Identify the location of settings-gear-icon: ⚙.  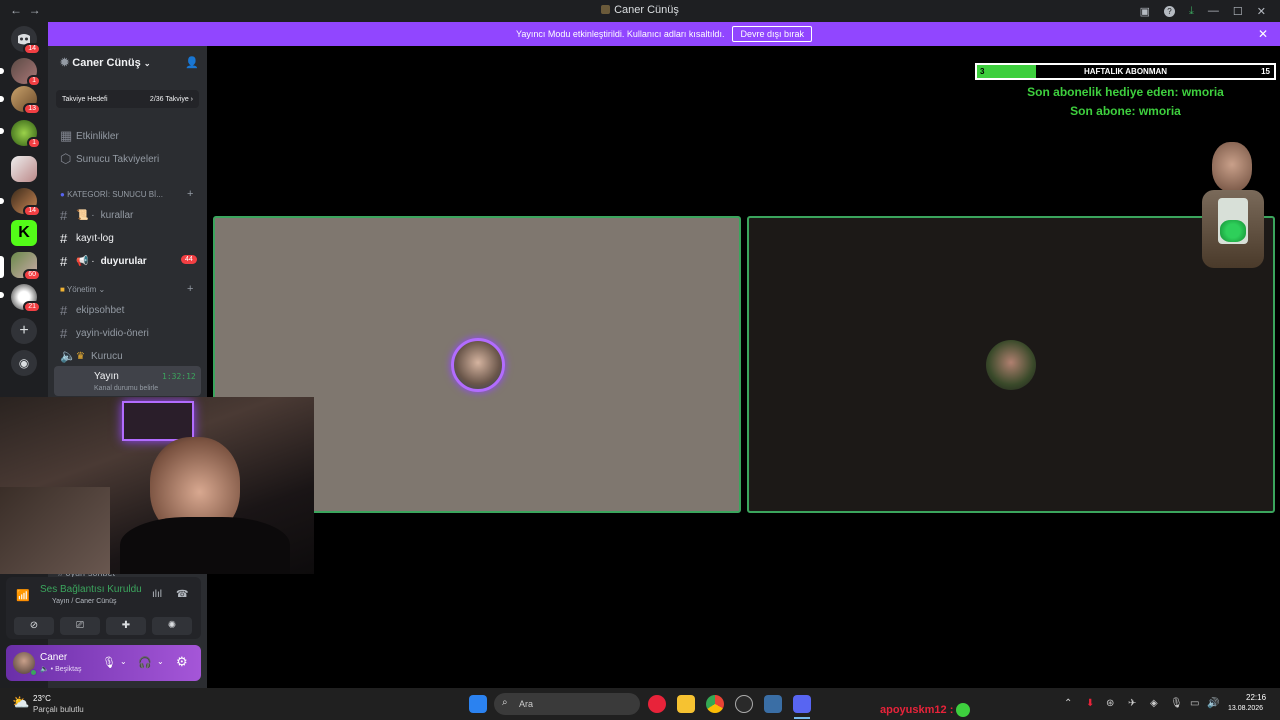
(182, 662).